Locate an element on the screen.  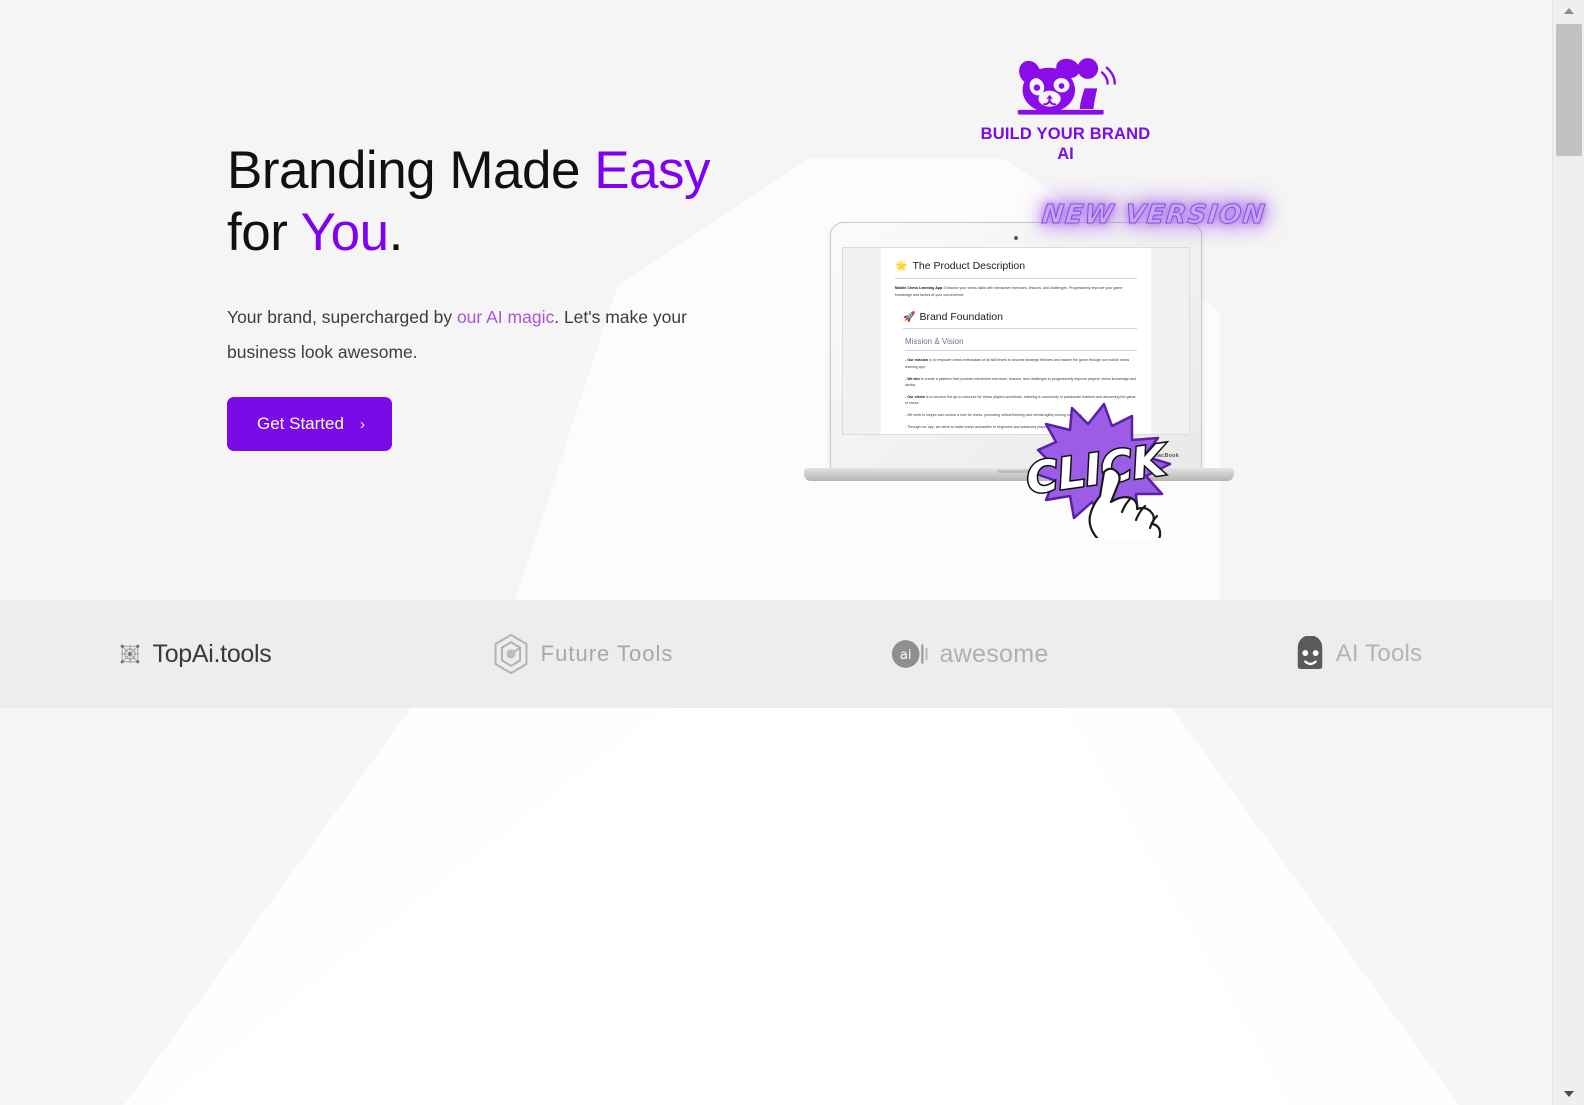
partner-name: Future Tools is located at coordinates (607, 653).